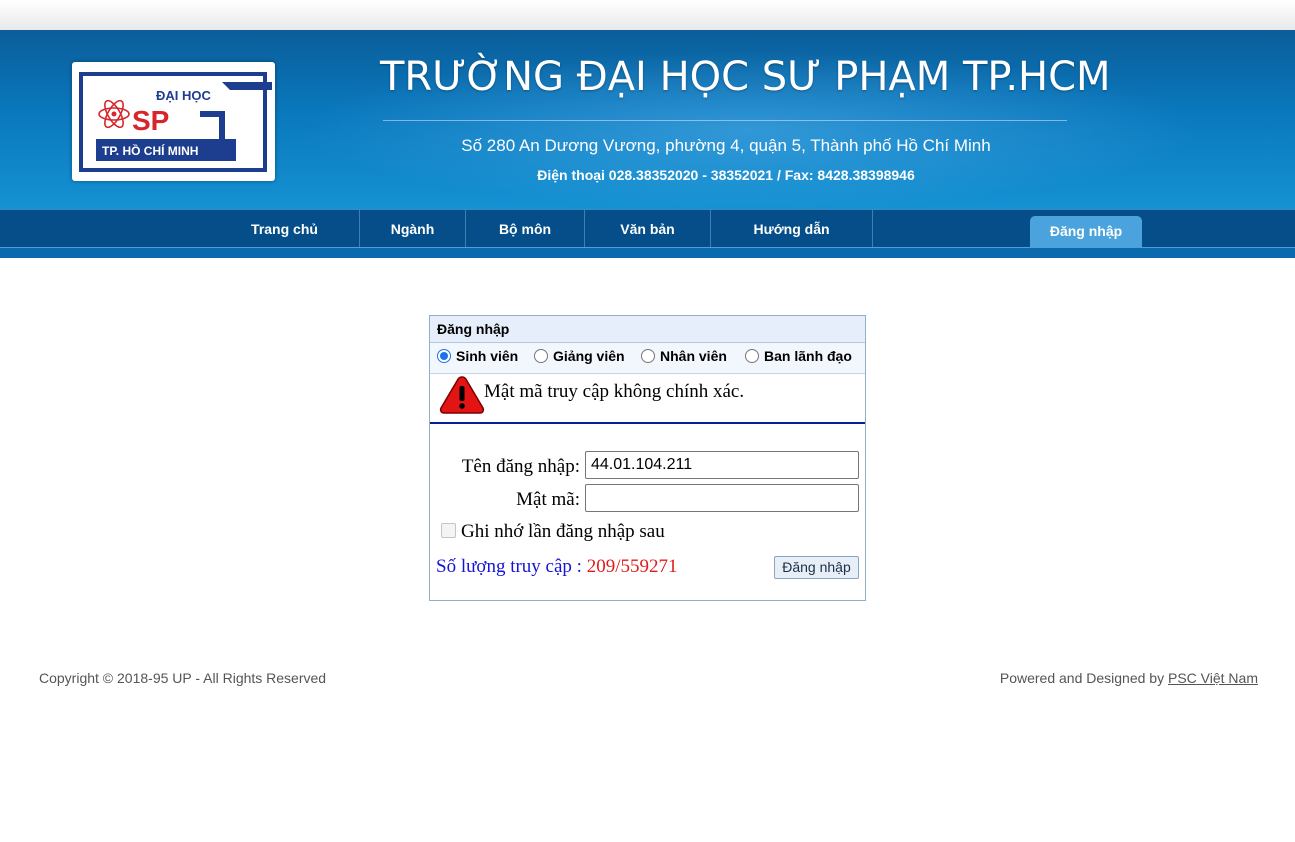 Image resolution: width=1295 pixels, height=842 pixels. I want to click on role-lecturer: Giảng viên, so click(579, 356).